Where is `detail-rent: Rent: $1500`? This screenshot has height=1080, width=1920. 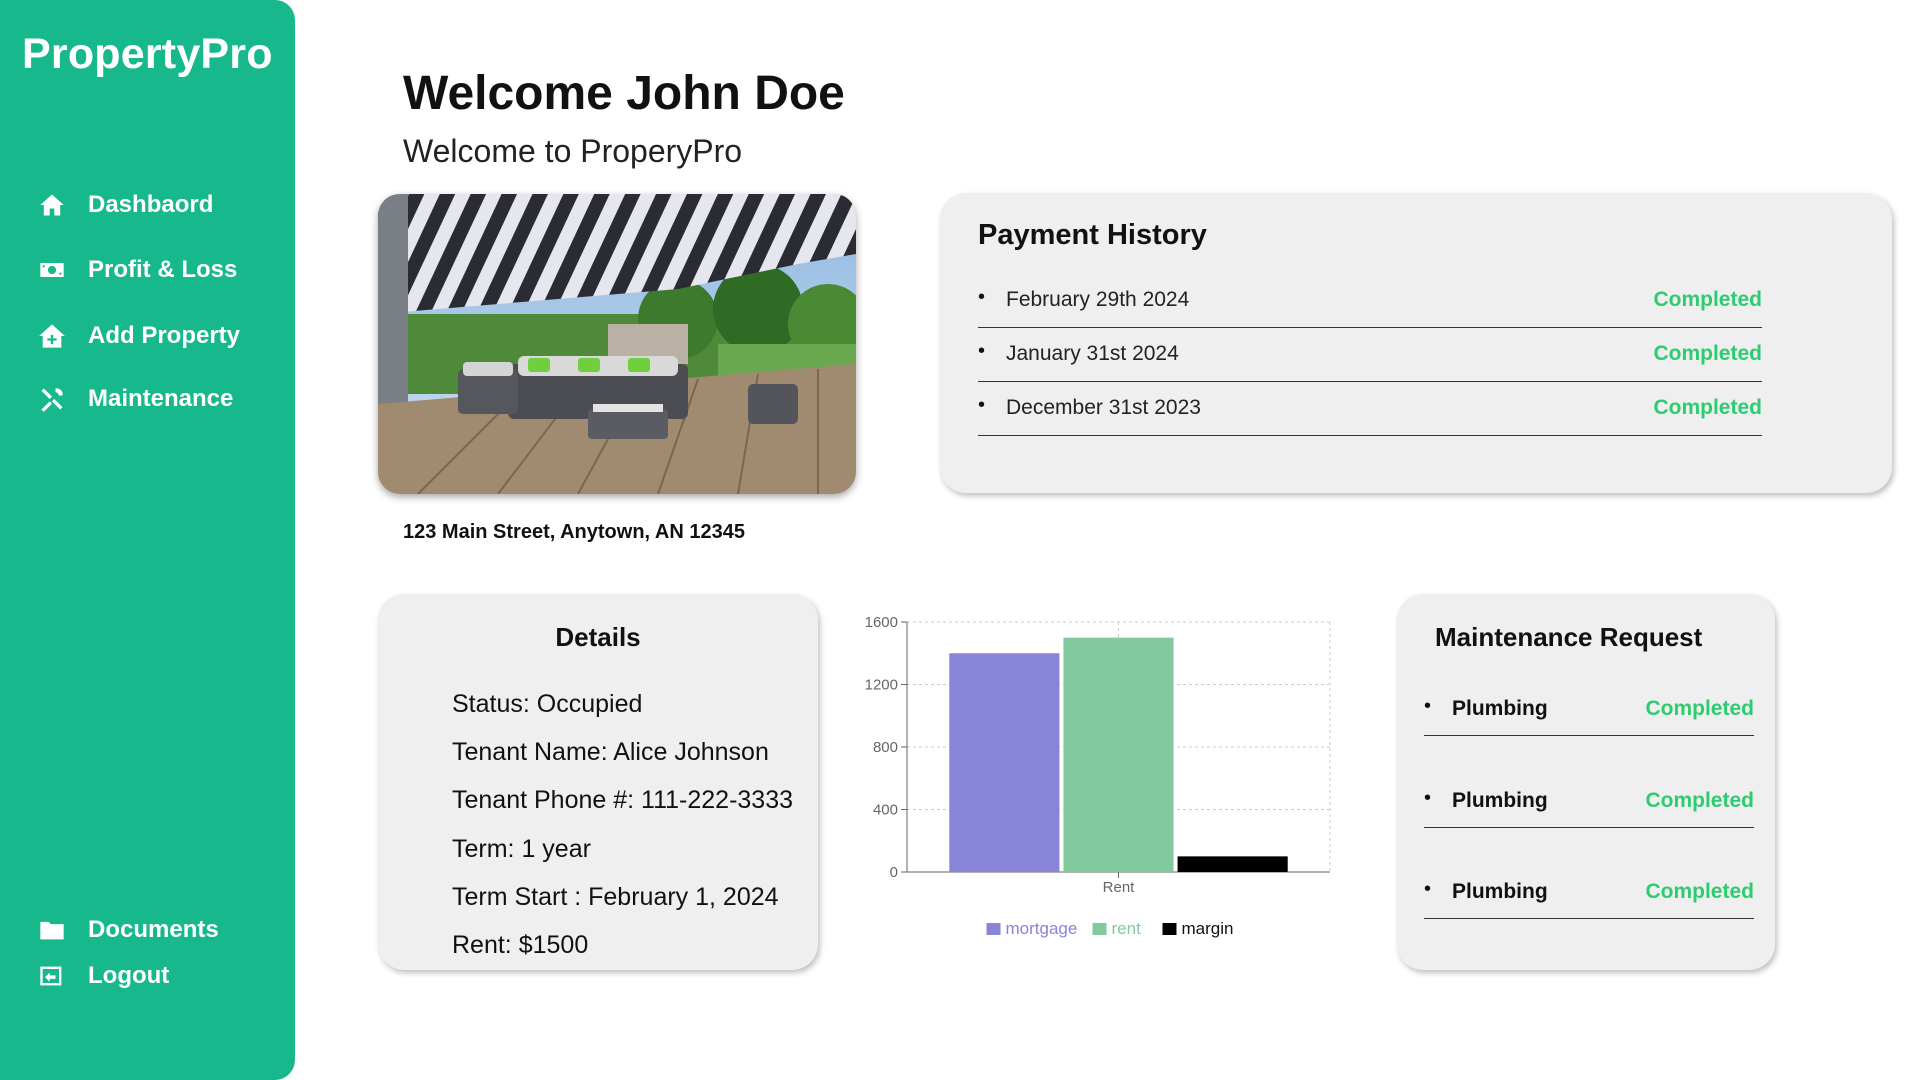 detail-rent: Rent: $1500 is located at coordinates (520, 945).